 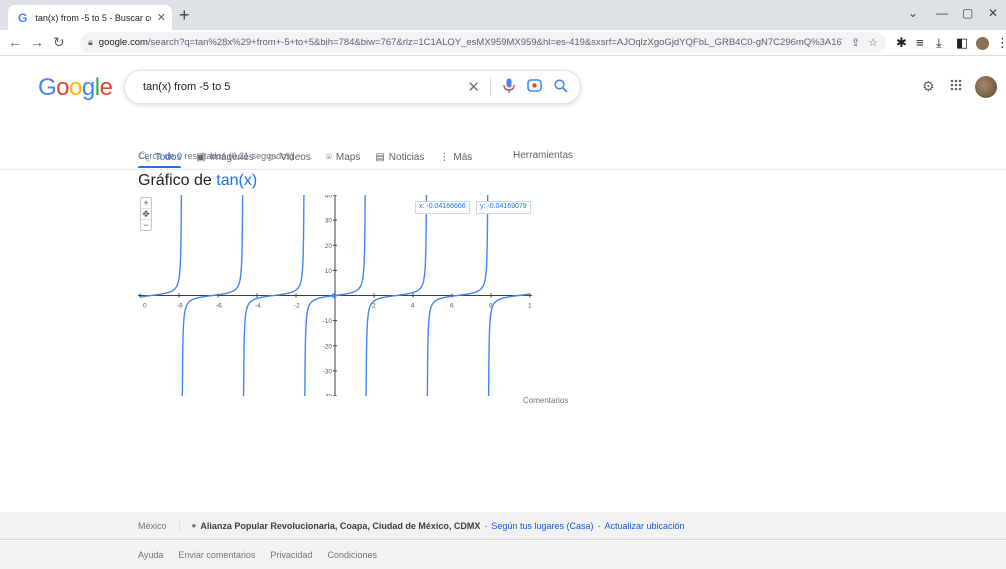 What do you see at coordinates (161, 17) in the screenshot?
I see `close-tab-icon: ✕` at bounding box center [161, 17].